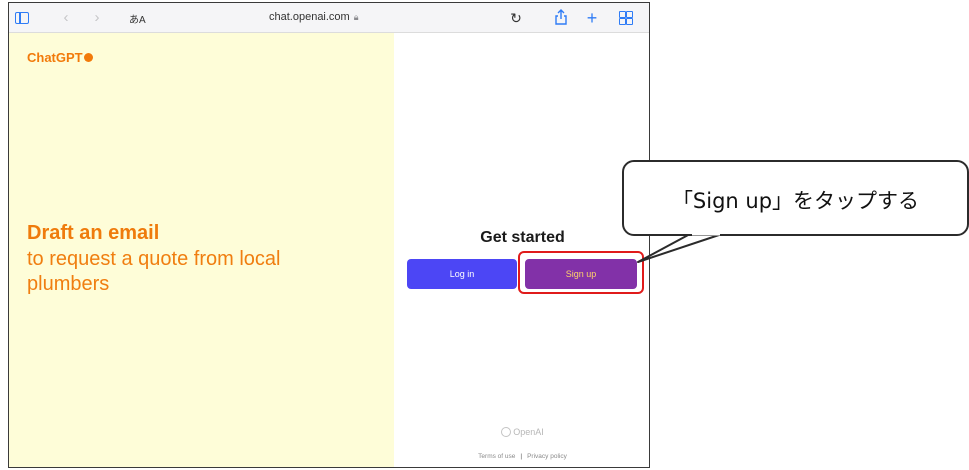 The image size is (969, 470). What do you see at coordinates (528, 432) in the screenshot?
I see `openai-label: OpenAI` at bounding box center [528, 432].